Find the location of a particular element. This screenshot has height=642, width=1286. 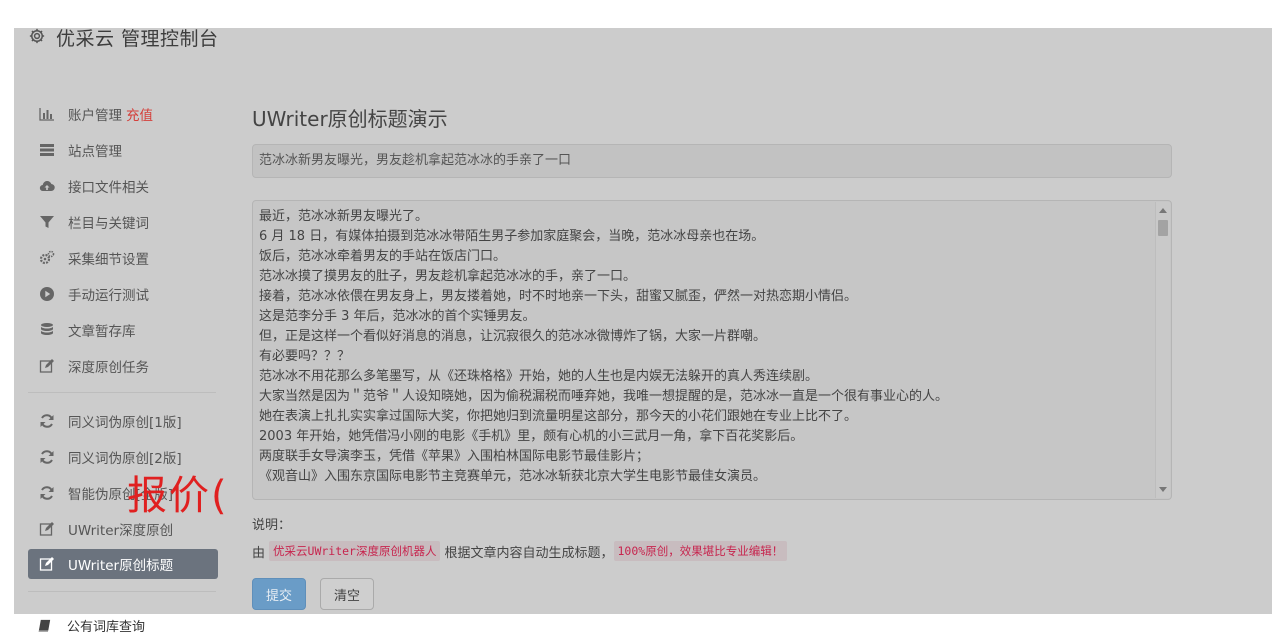

notes-middle: 根据文章内容自动生成标题， is located at coordinates (529, 553).